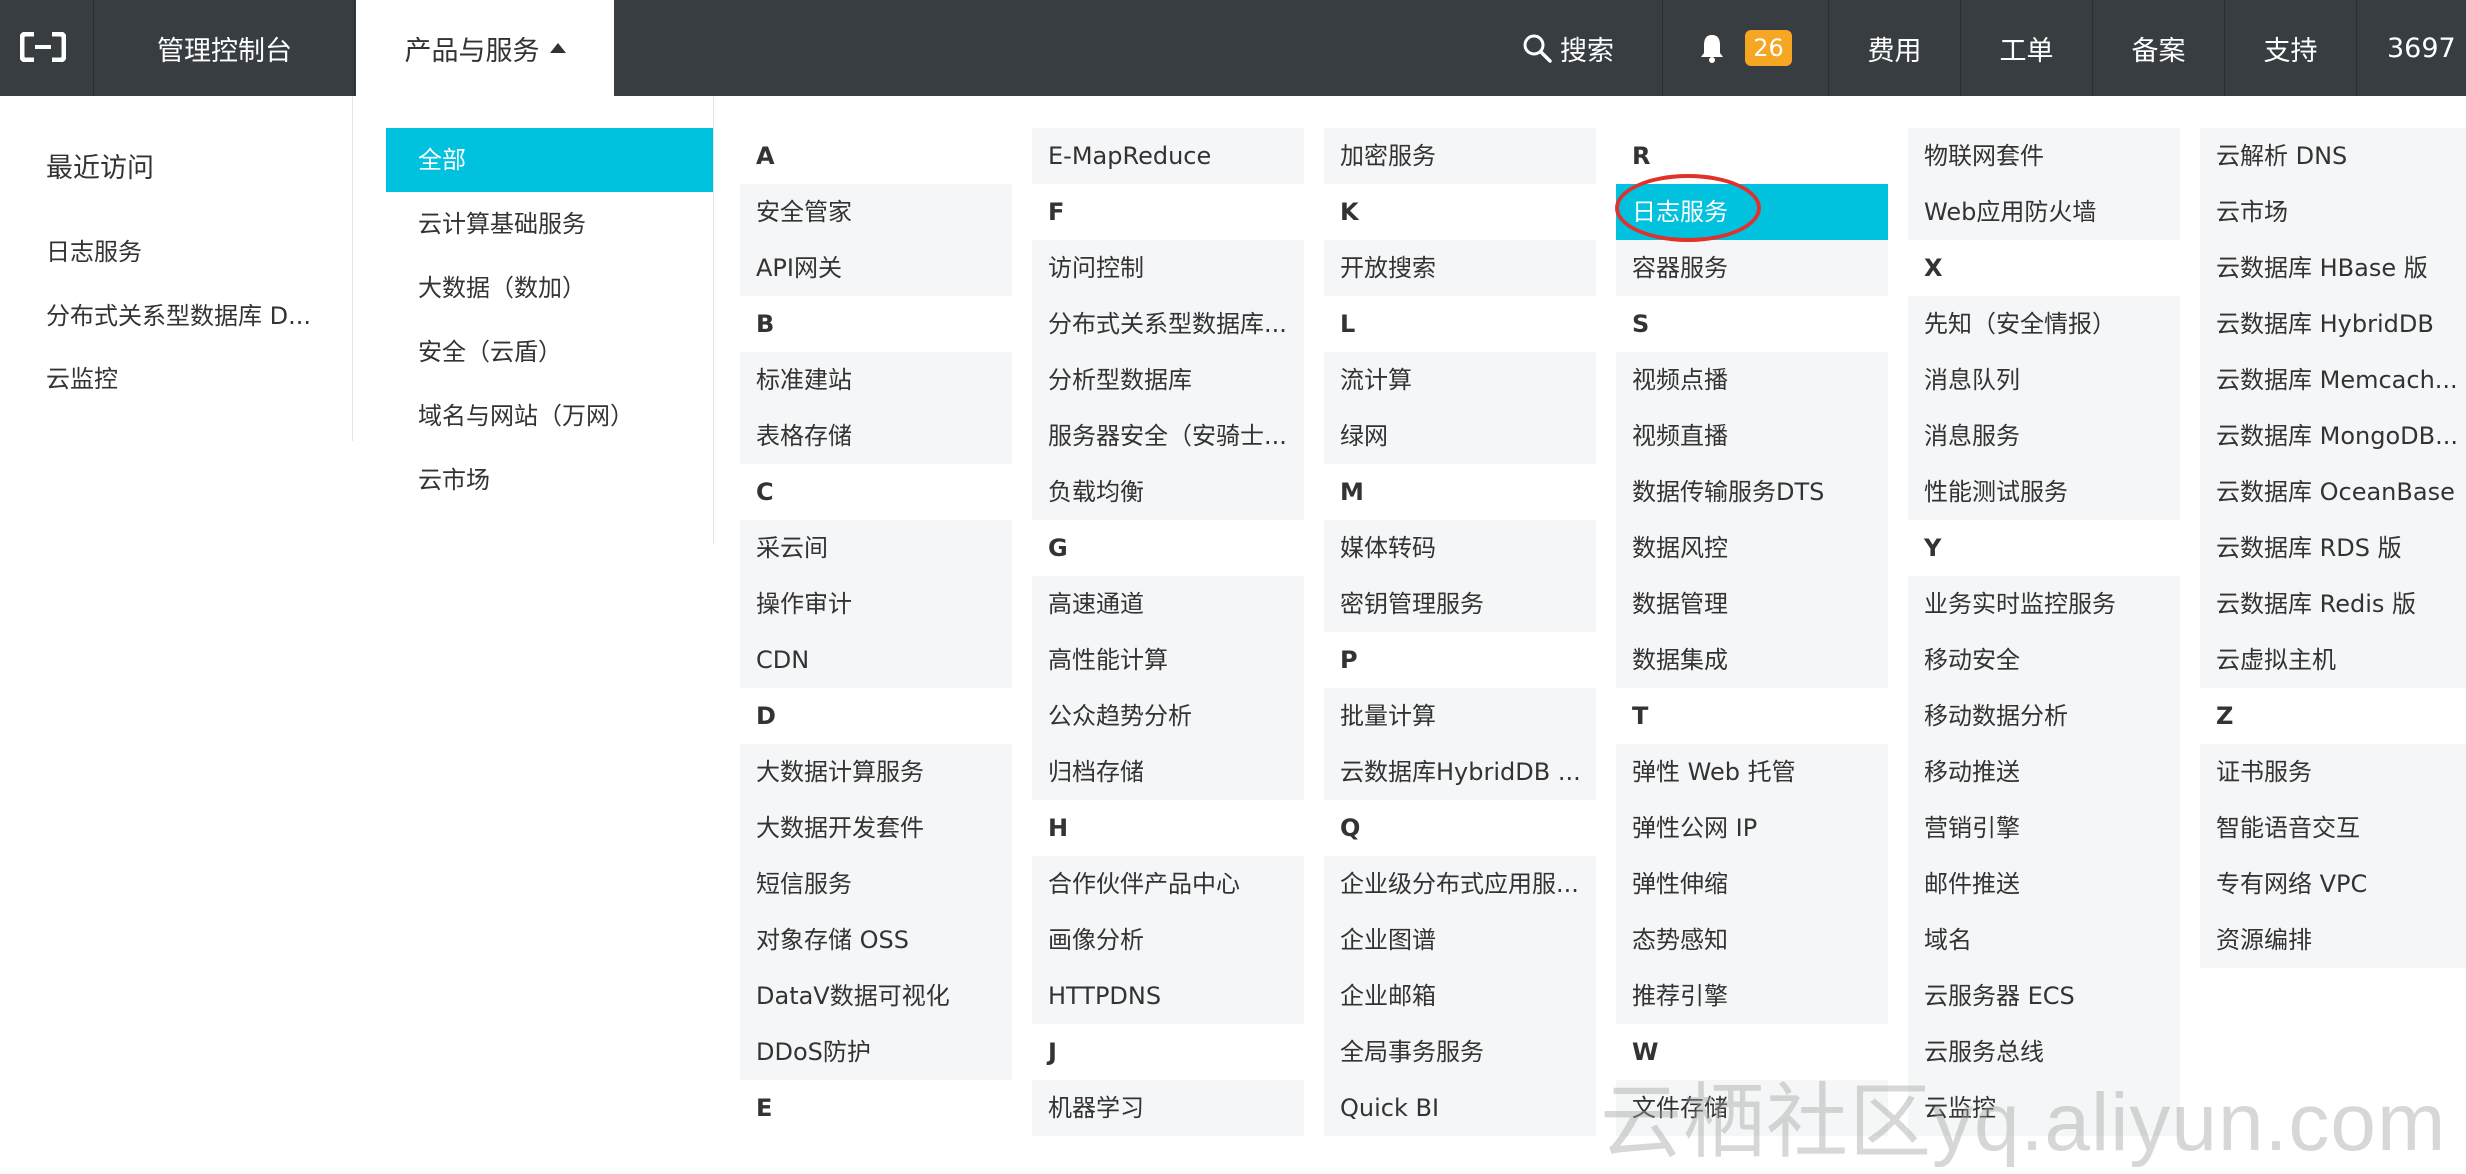  What do you see at coordinates (549, 416) in the screenshot?
I see `category-domain-website: 域名与网站（万网）` at bounding box center [549, 416].